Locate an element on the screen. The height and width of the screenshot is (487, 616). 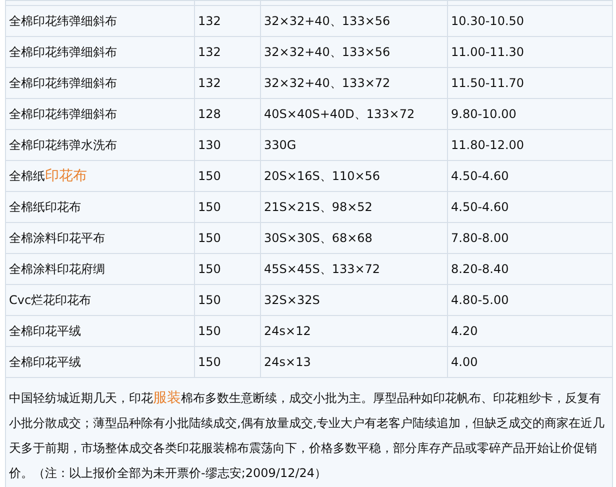
table-cell: 全棉印花纬弹水洗布 is located at coordinates (63, 145).